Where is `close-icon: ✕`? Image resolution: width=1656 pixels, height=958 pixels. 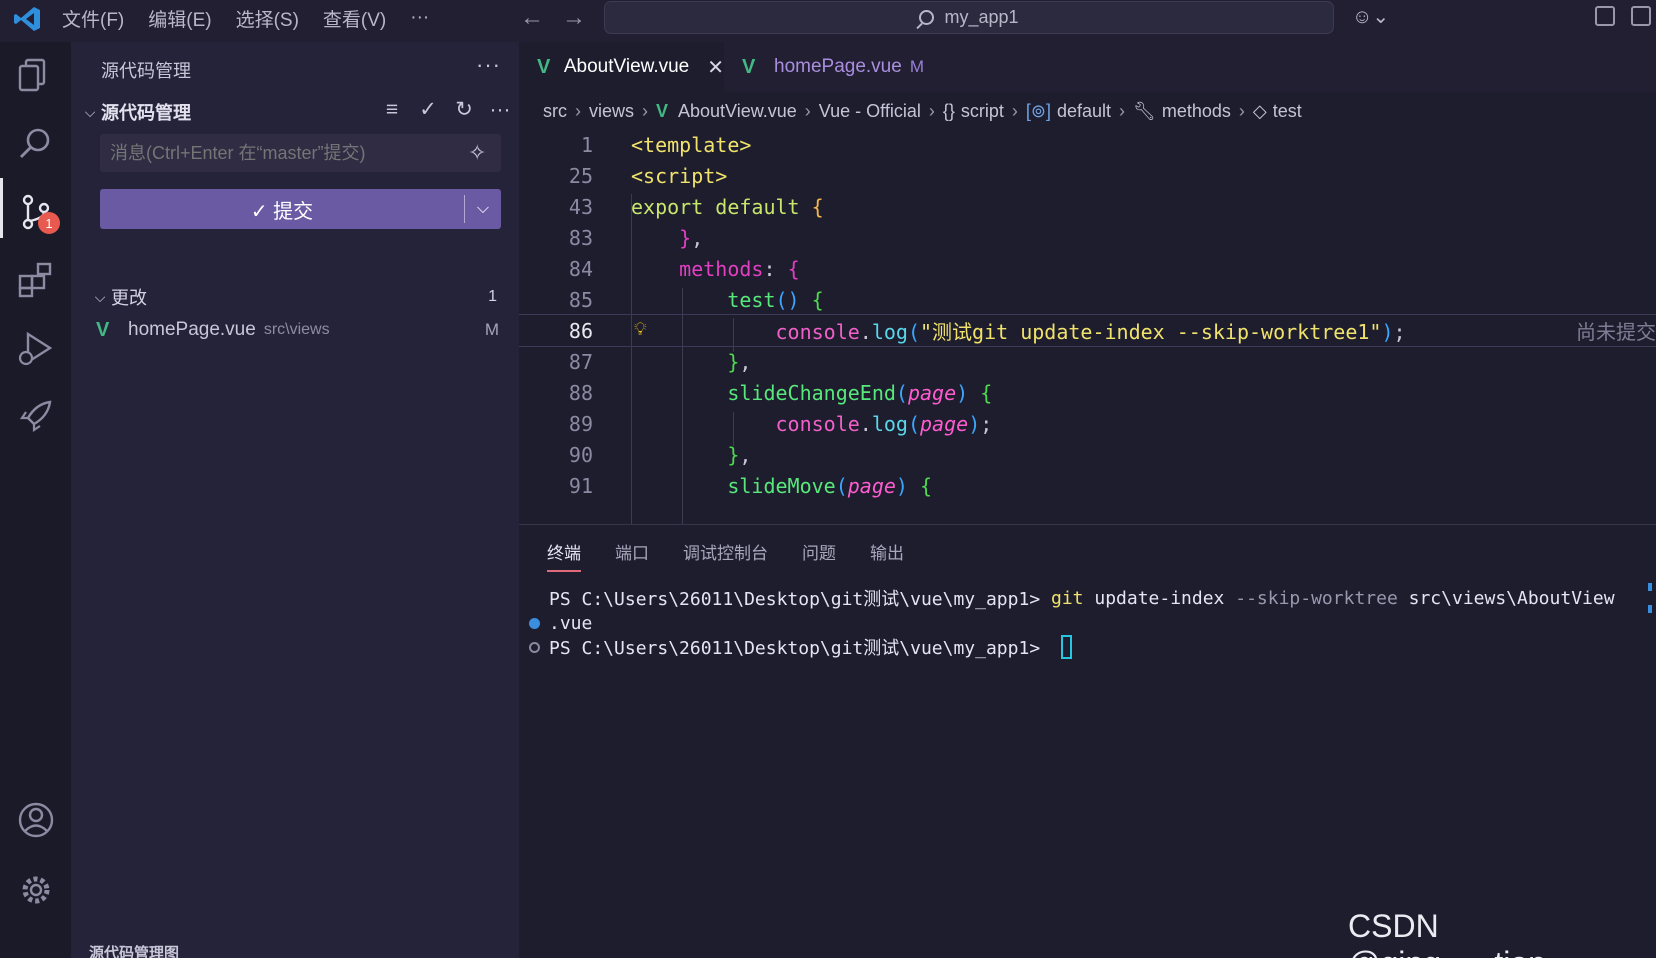 close-icon: ✕ is located at coordinates (715, 67).